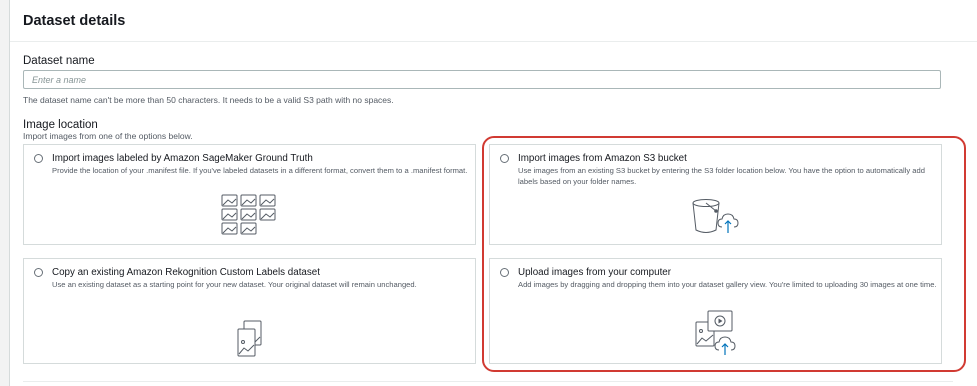 This screenshot has width=977, height=386. I want to click on panel-title: Dataset details, so click(74, 21).